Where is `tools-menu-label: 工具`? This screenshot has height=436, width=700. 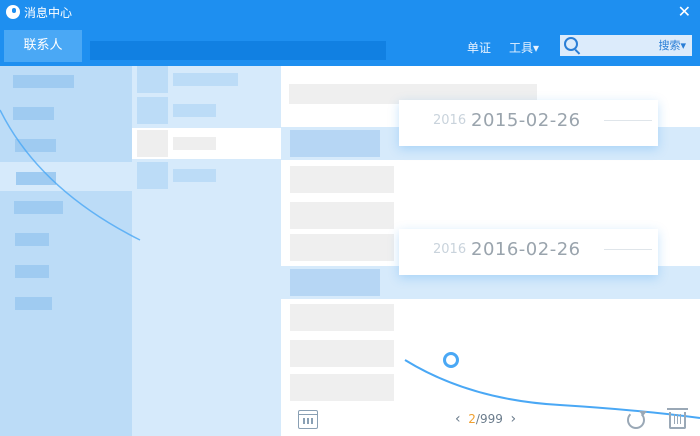
tools-menu-label: 工具 is located at coordinates (521, 48).